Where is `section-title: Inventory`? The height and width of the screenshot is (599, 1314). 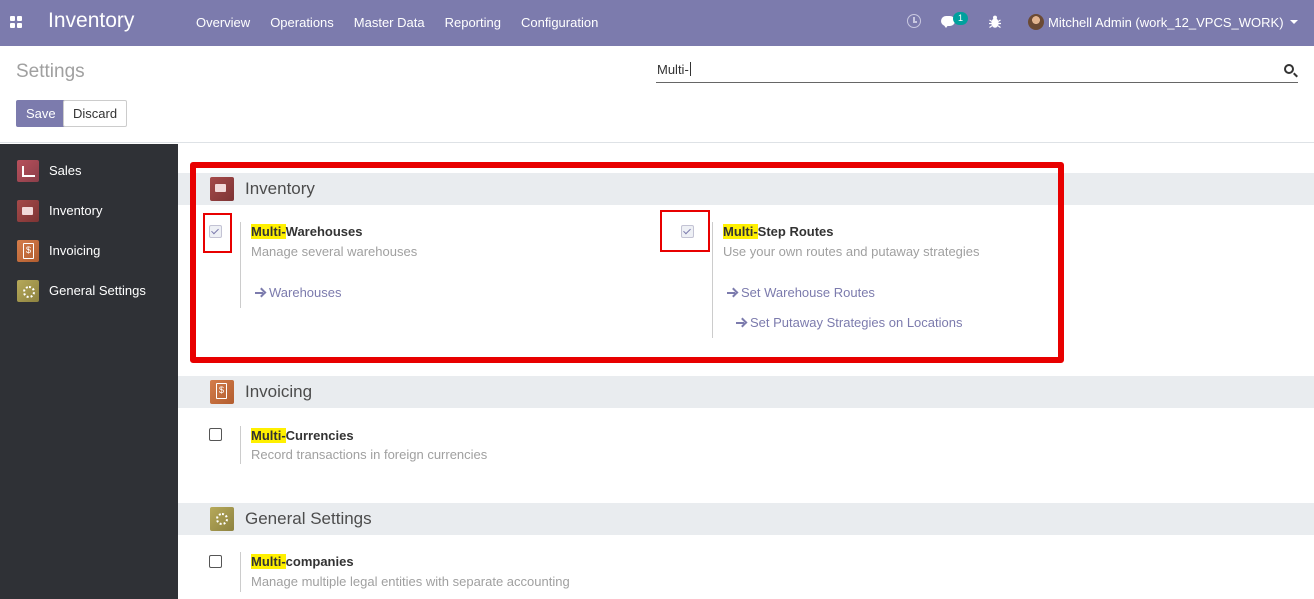 section-title: Inventory is located at coordinates (280, 188).